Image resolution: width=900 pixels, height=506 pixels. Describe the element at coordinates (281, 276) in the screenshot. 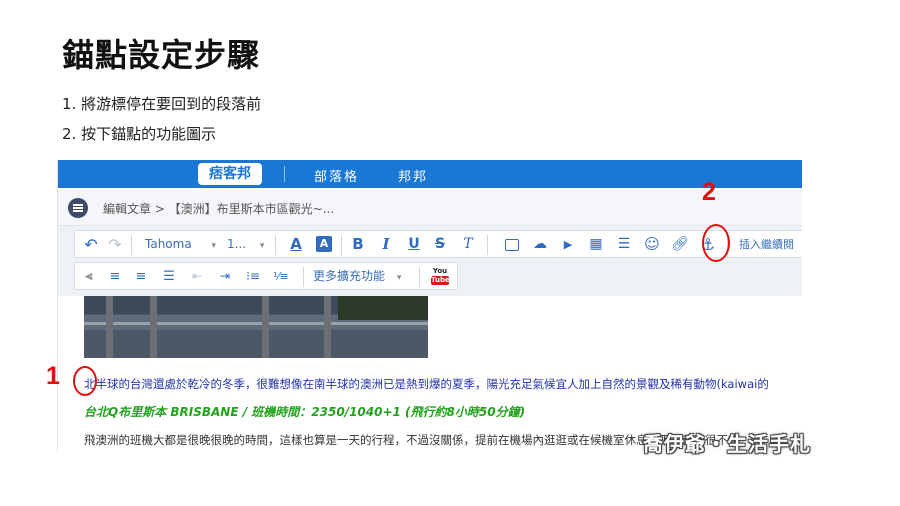

I see `numbered-list-icon: ⅟≡` at that location.